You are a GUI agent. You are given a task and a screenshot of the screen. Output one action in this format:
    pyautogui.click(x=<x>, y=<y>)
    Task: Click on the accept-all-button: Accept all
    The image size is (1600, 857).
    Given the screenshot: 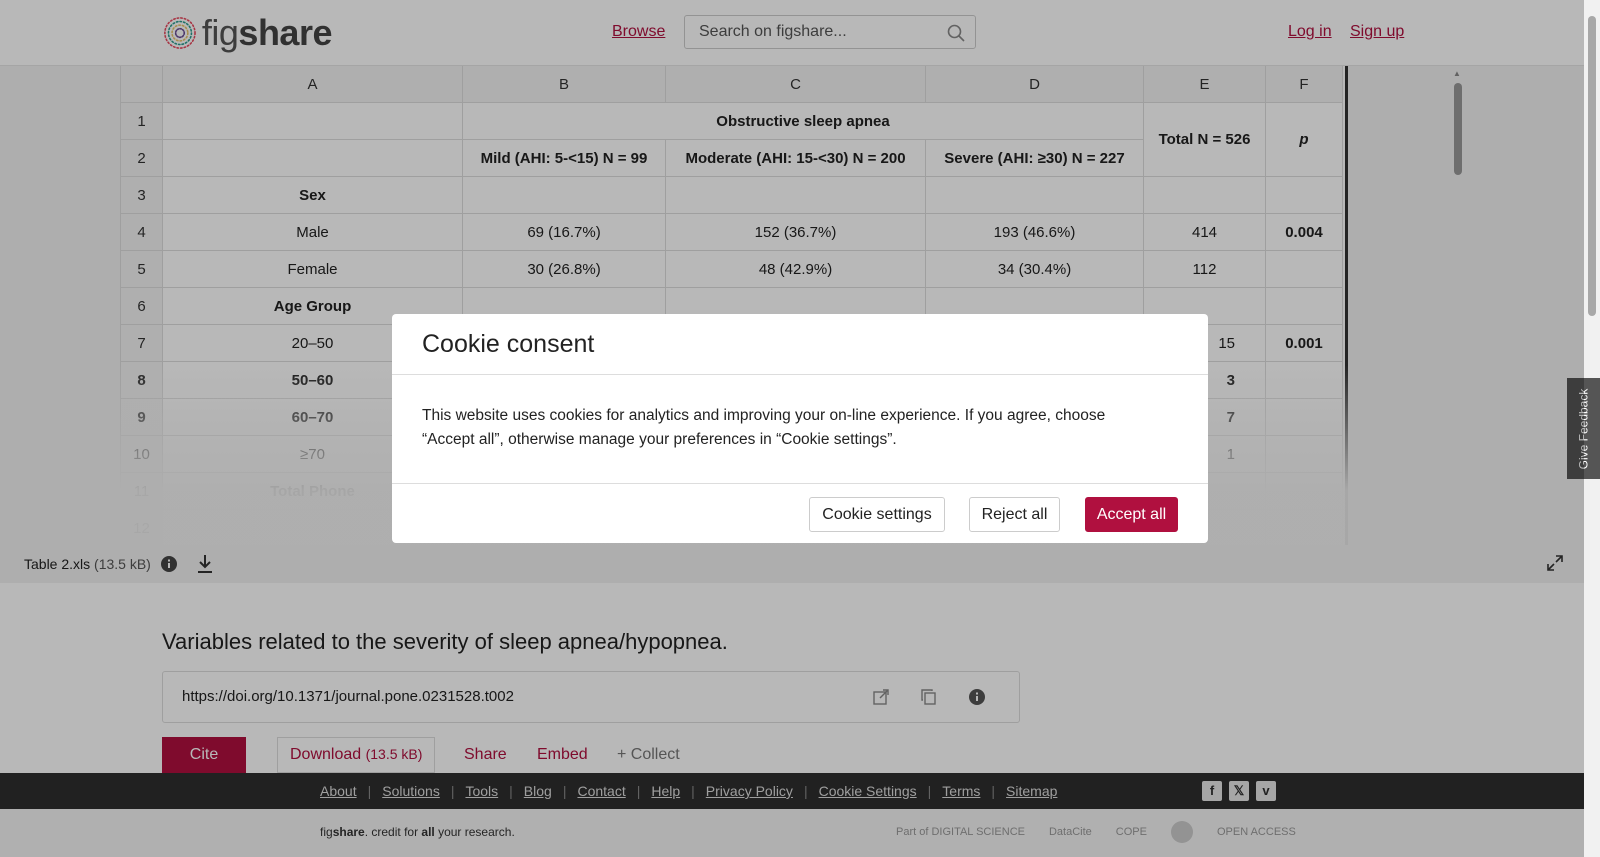 What is the action you would take?
    pyautogui.click(x=1131, y=514)
    